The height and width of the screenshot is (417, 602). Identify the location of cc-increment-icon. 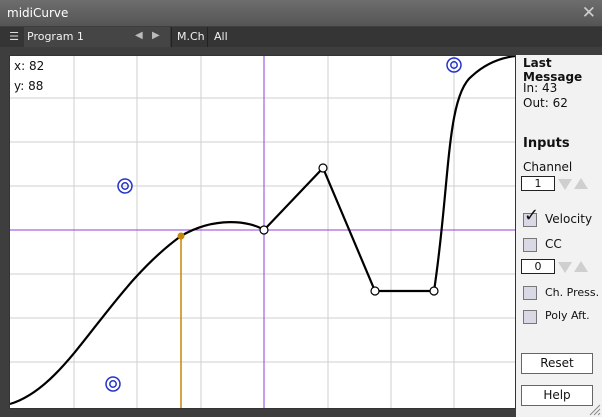
(581, 266).